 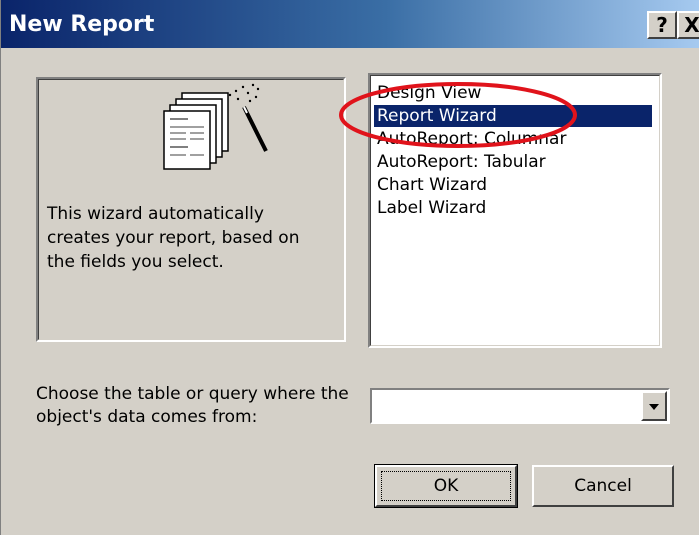 What do you see at coordinates (215, 126) in the screenshot?
I see `report-wizard-icon` at bounding box center [215, 126].